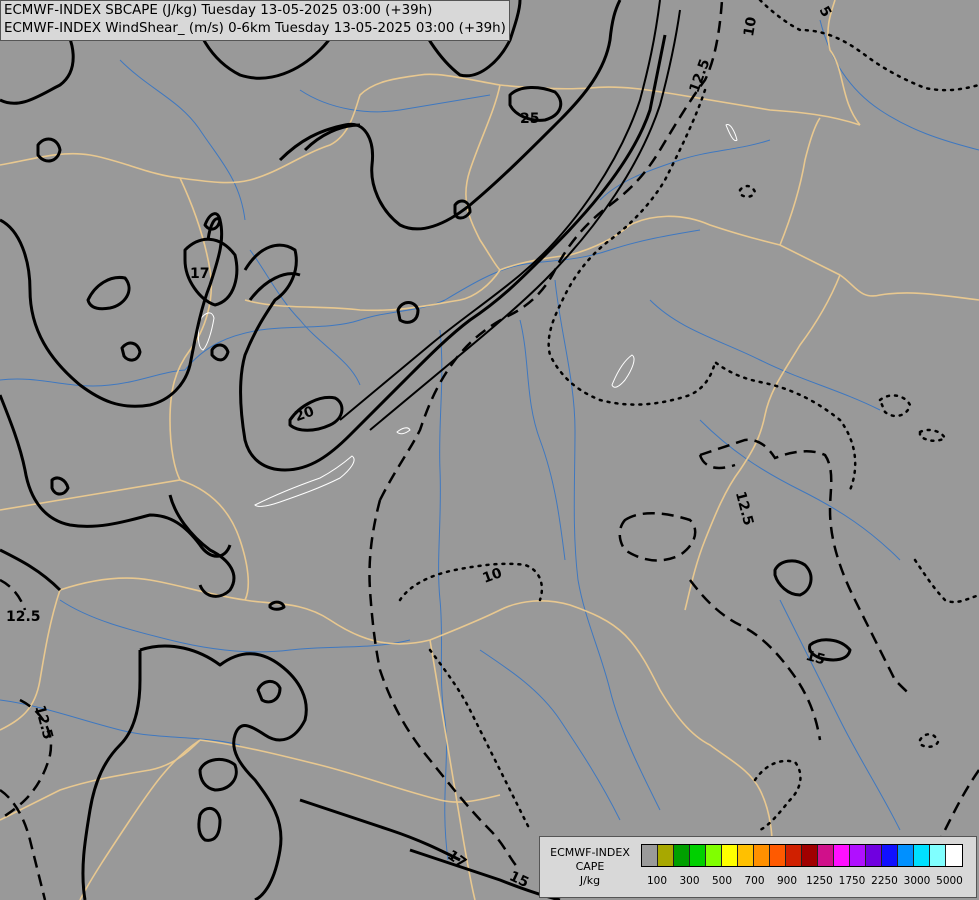 This screenshot has width=979, height=900. What do you see at coordinates (529, 119) in the screenshot?
I see `contour-label: 25` at bounding box center [529, 119].